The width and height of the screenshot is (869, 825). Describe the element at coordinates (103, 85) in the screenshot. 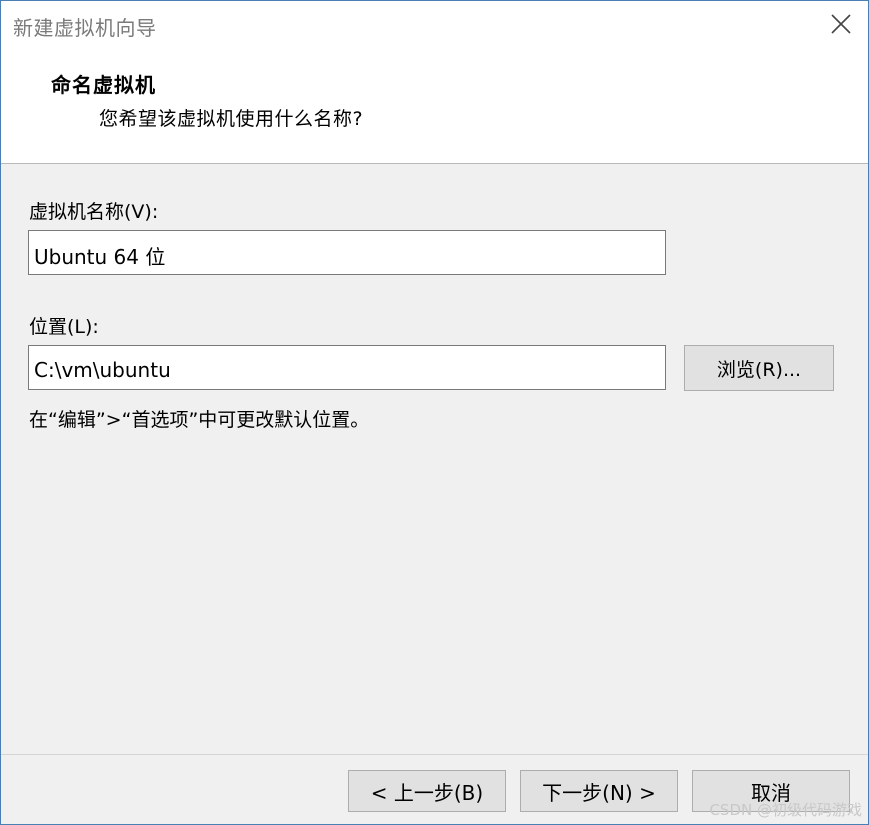

I see `page-title: 命名虚拟机` at that location.